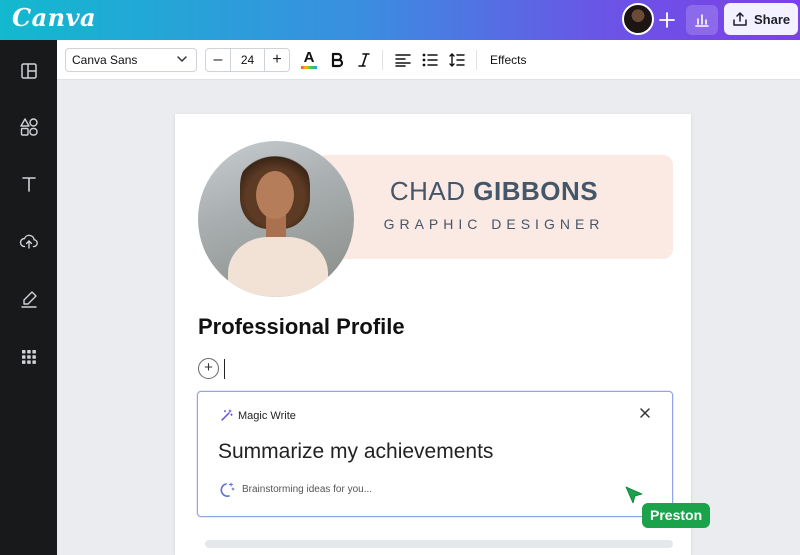 The width and height of the screenshot is (800, 555). I want to click on bullet-list-button, so click(430, 60).